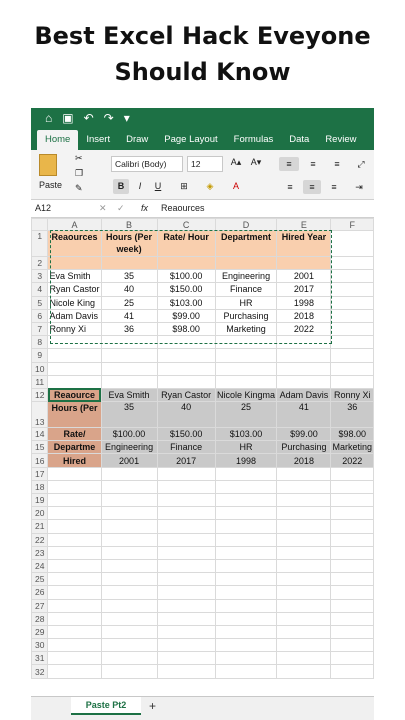  Describe the element at coordinates (40, 632) in the screenshot. I see `row-header: 29` at that location.